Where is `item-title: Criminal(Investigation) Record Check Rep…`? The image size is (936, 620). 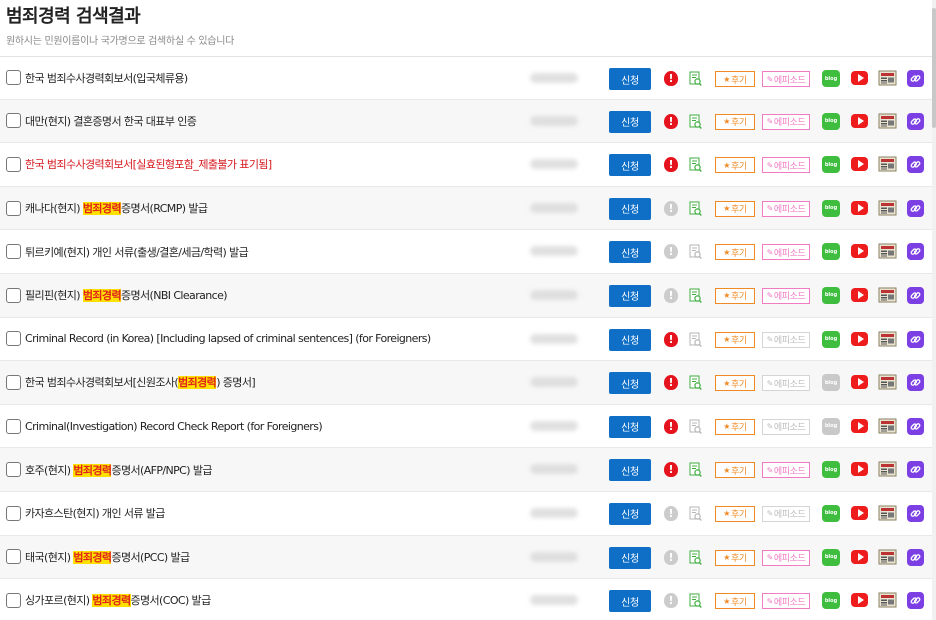
item-title: Criminal(Investigation) Record Check Rep… is located at coordinates (275, 426).